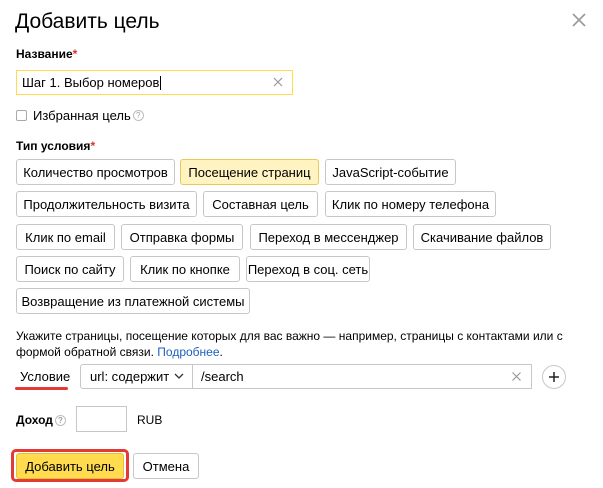 This screenshot has height=488, width=603. What do you see at coordinates (185, 269) in the screenshot?
I see `type-option-button-click: Клик по кнопке` at bounding box center [185, 269].